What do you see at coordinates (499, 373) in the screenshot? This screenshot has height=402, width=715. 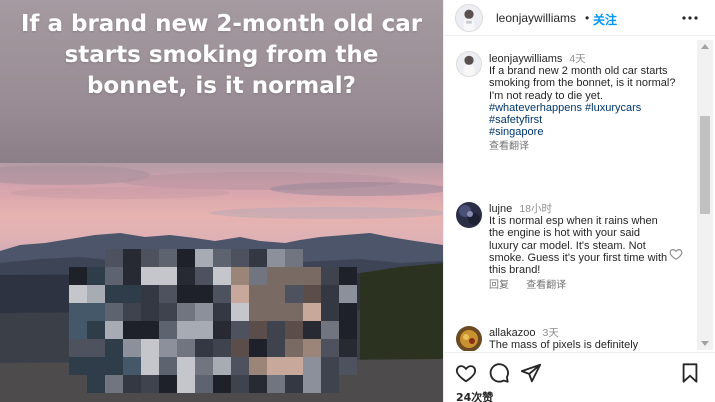 I see `comment-icon` at bounding box center [499, 373].